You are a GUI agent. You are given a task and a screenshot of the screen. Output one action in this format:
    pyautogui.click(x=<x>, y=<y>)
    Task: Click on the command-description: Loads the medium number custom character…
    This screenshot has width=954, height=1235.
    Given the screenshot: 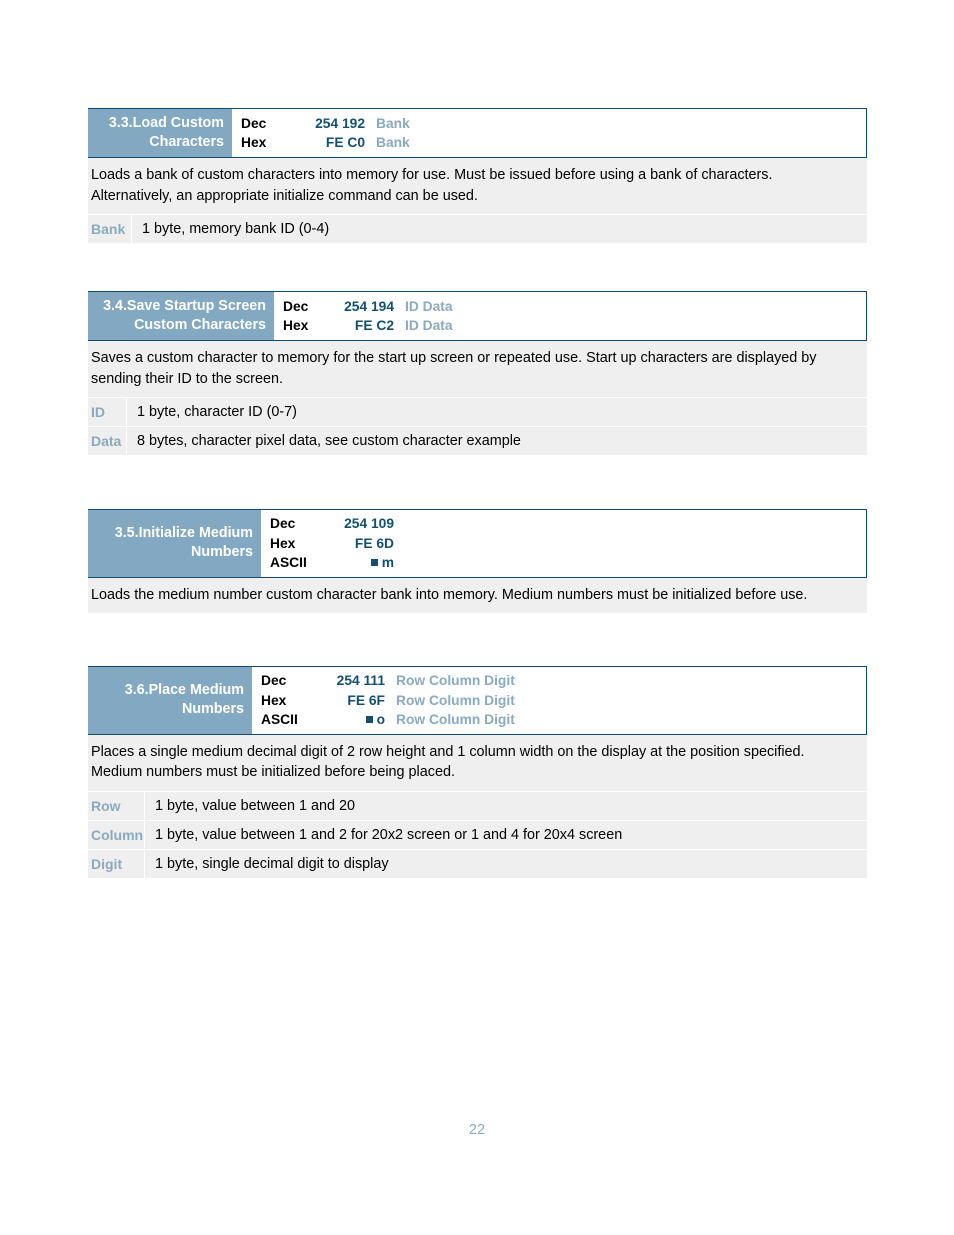 What is the action you would take?
    pyautogui.click(x=477, y=595)
    